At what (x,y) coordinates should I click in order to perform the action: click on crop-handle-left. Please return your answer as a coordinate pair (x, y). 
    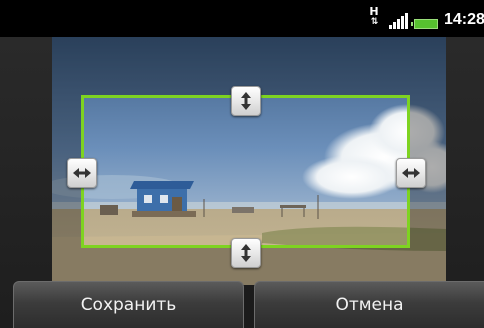
    Looking at the image, I should click on (82, 173).